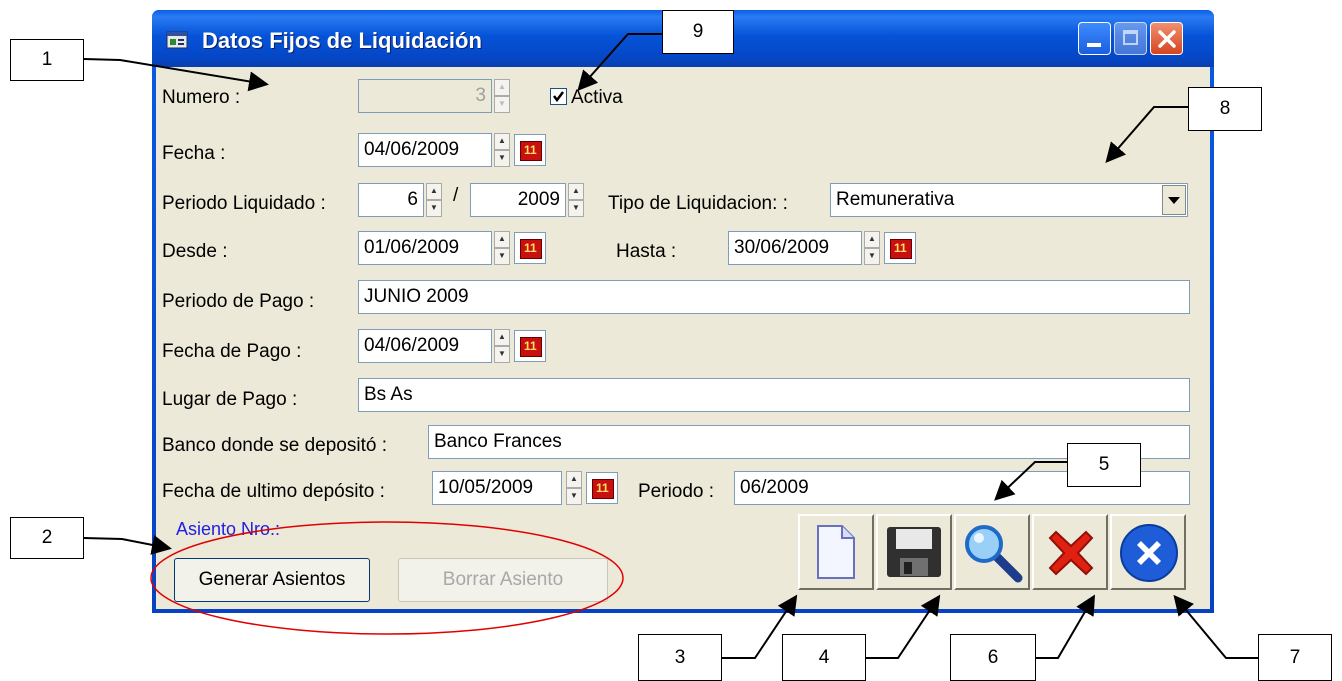  I want to click on callout-1-arrow, so click(176, 75).